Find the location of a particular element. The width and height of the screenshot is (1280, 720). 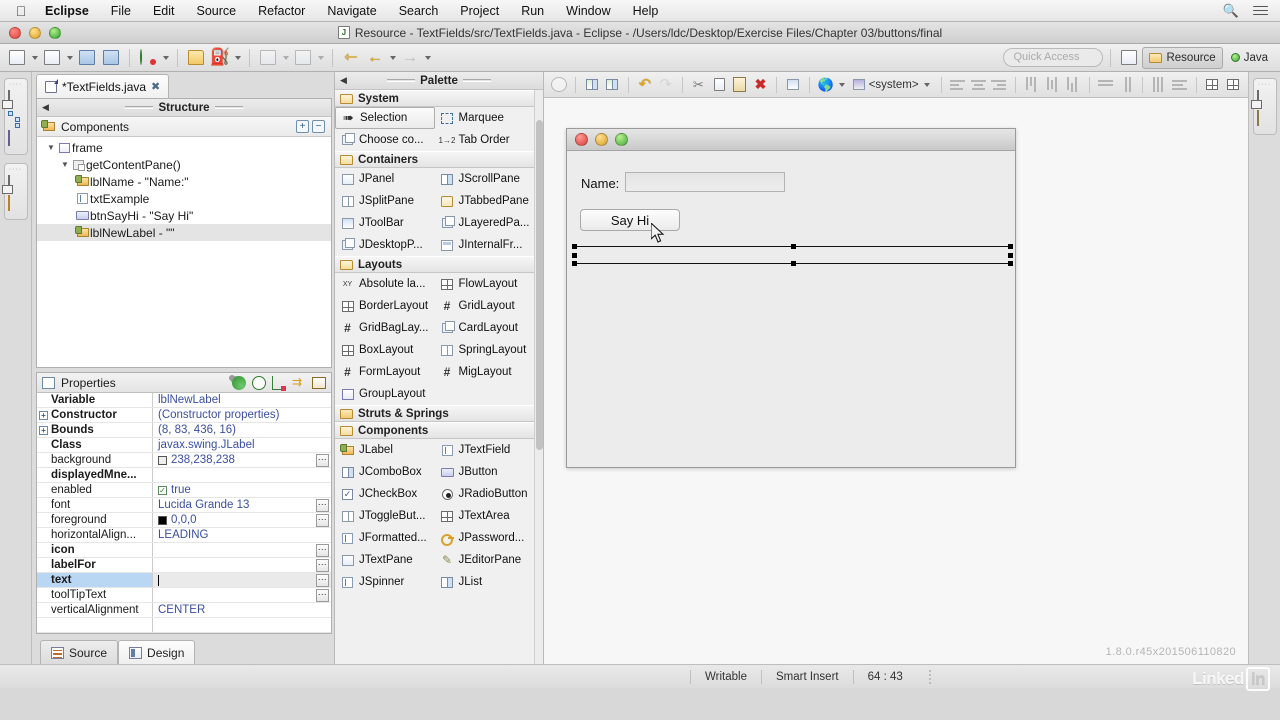

tree-row: lblName - "Name:" is located at coordinates (184, 181).